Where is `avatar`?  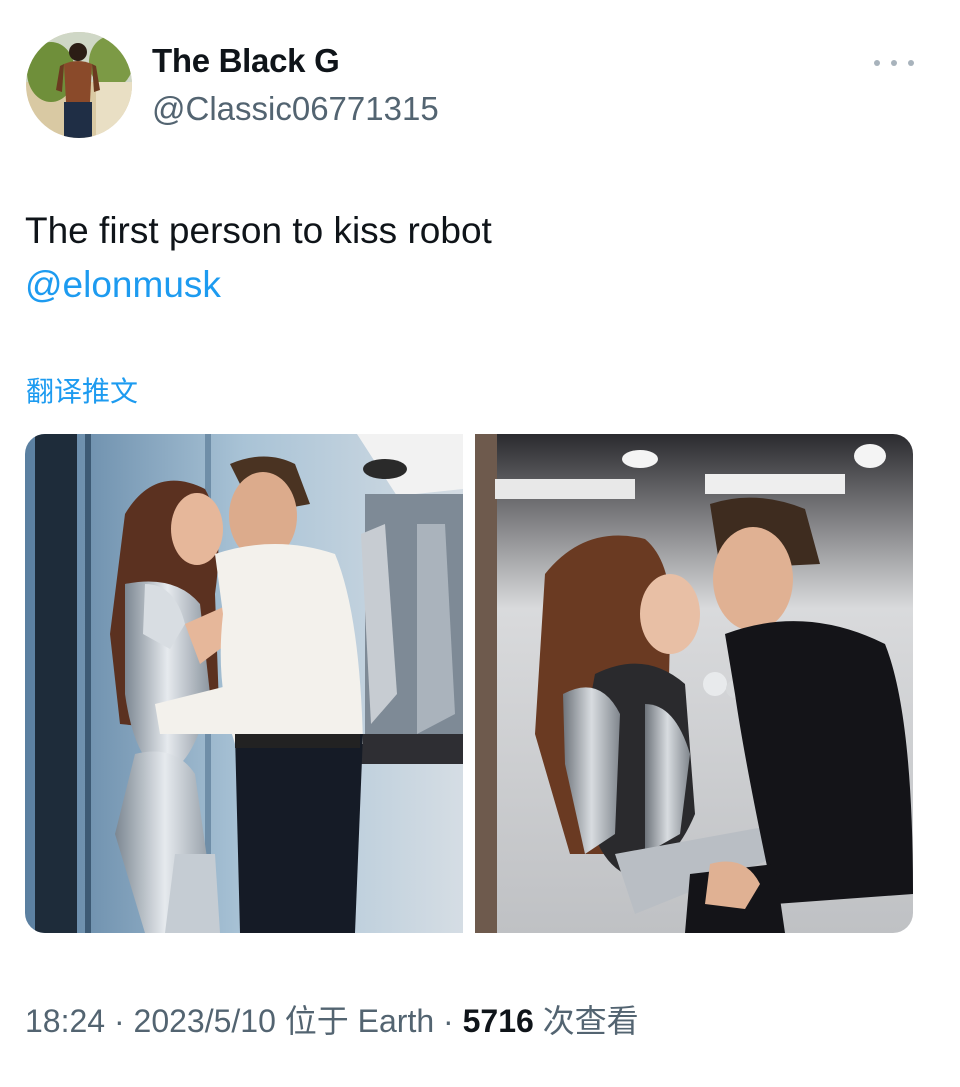 avatar is located at coordinates (79, 85).